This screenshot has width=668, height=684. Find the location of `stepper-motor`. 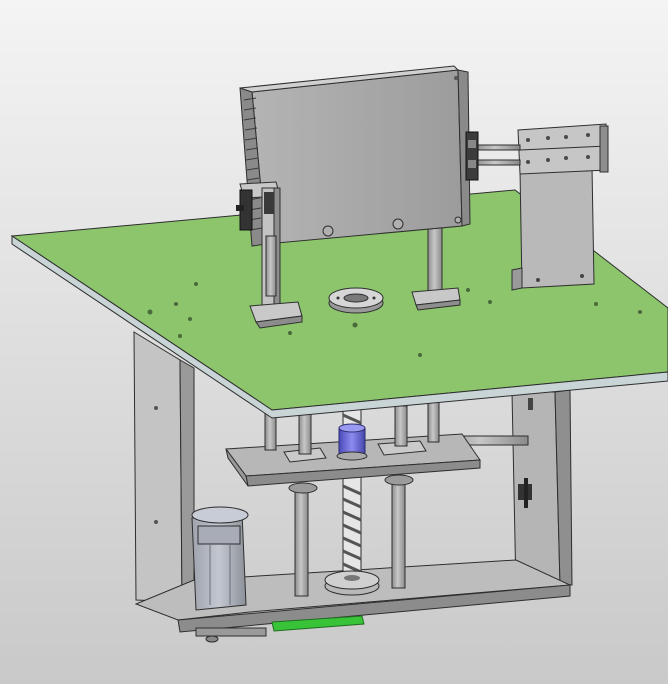

stepper-motor is located at coordinates (220, 558).